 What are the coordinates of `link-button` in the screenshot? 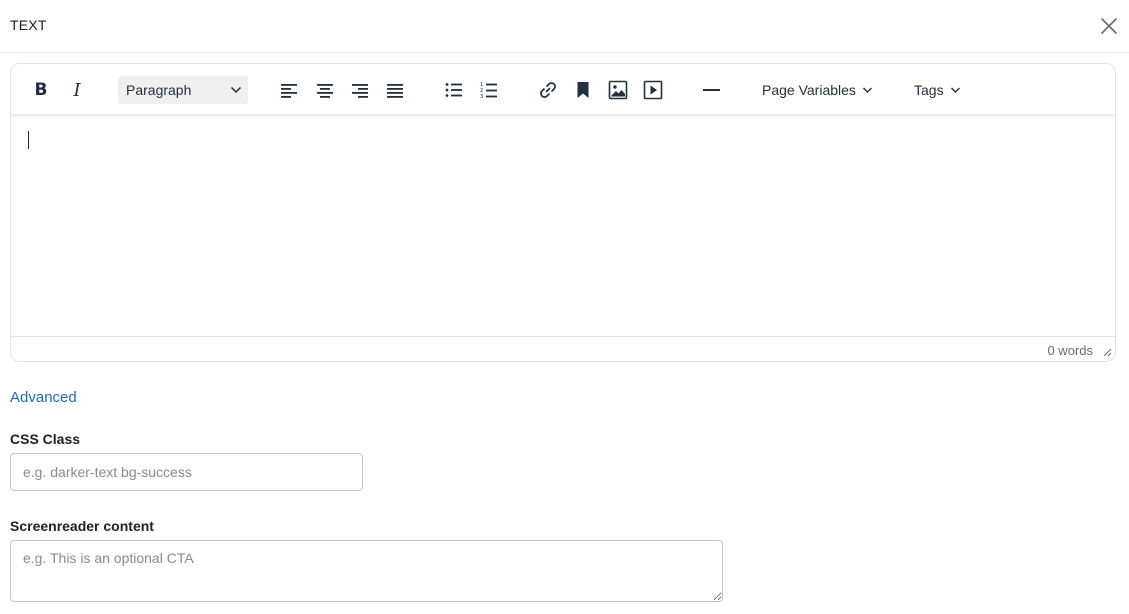 It's located at (548, 90).